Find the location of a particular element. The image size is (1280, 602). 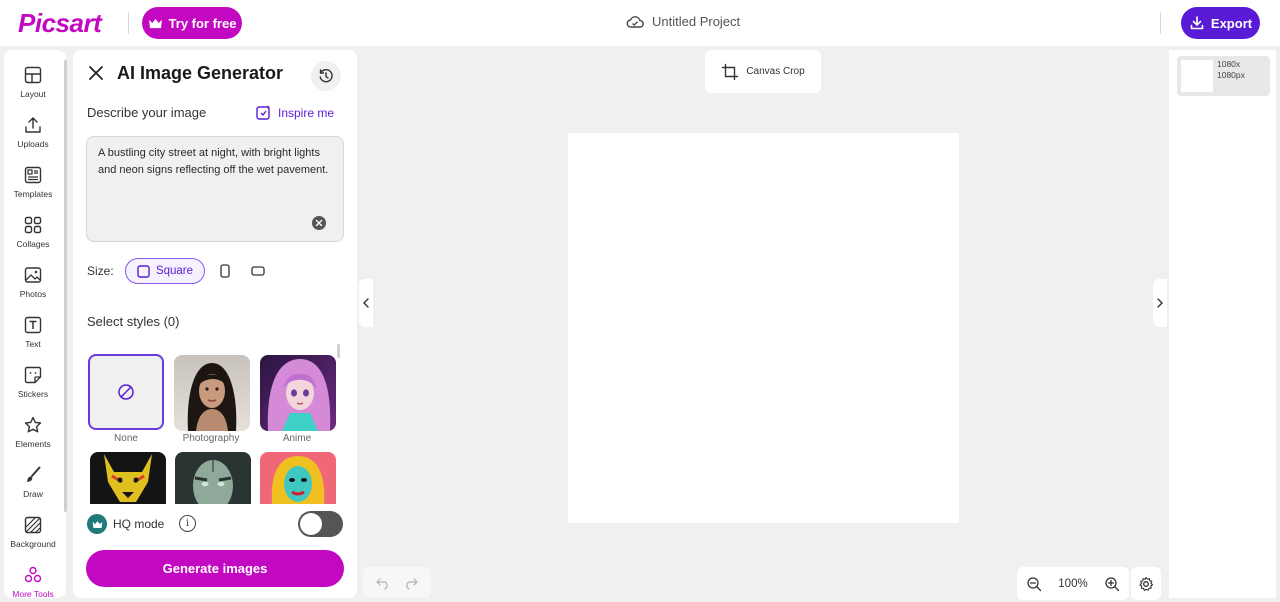

undo-icon is located at coordinates (383, 583).